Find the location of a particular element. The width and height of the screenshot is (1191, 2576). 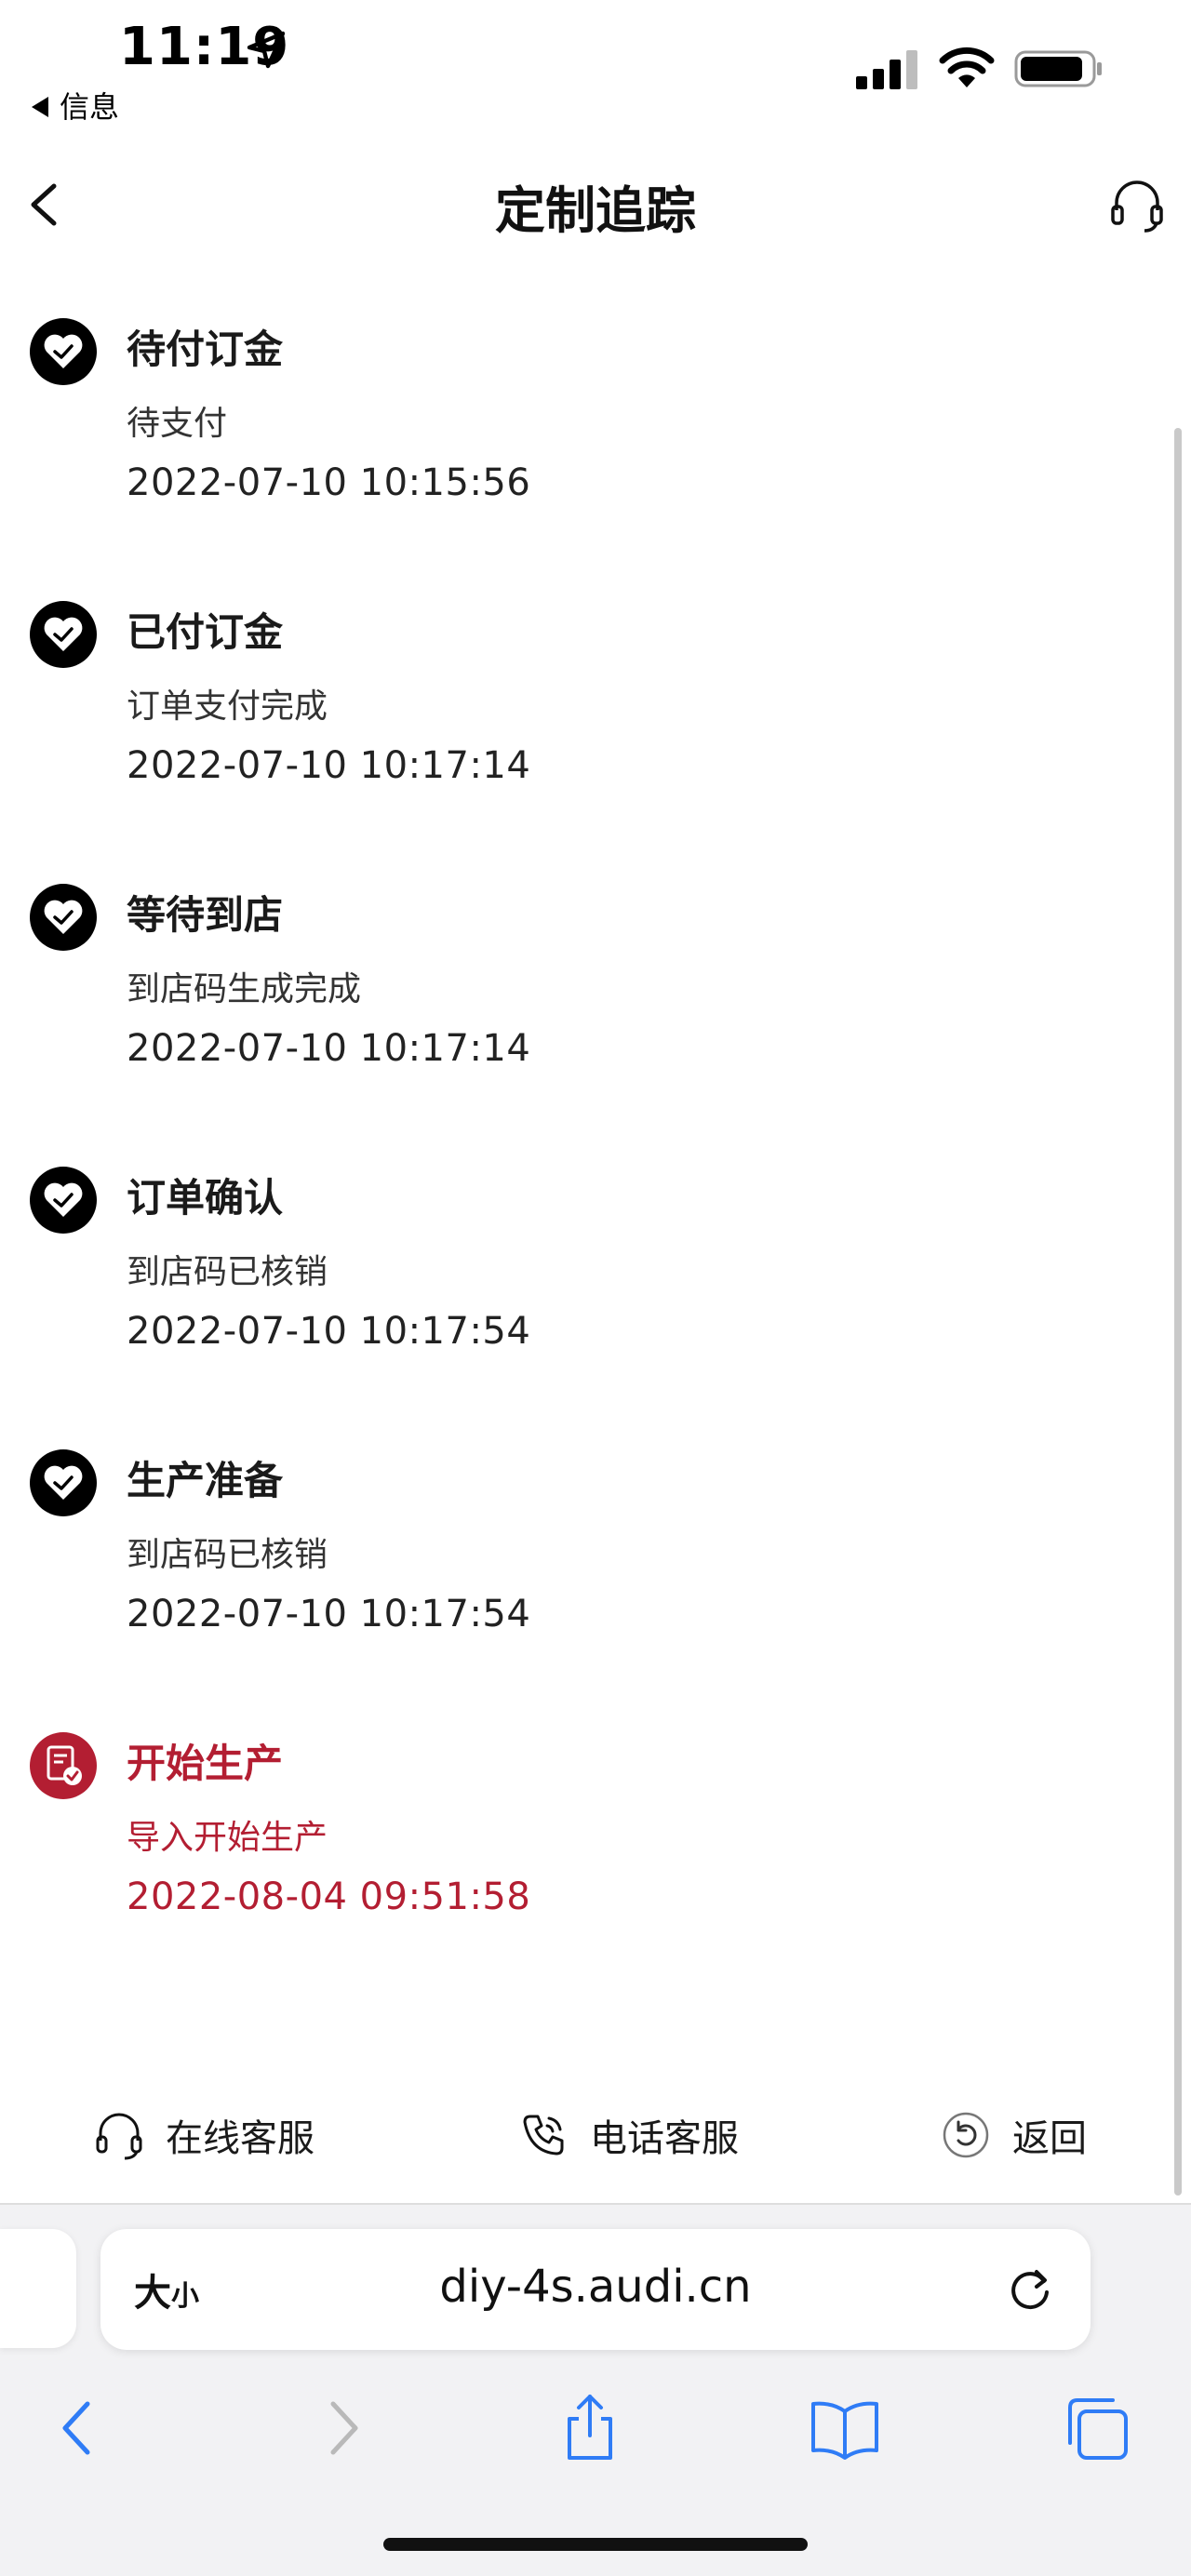

production-document-icon is located at coordinates (63, 1765).